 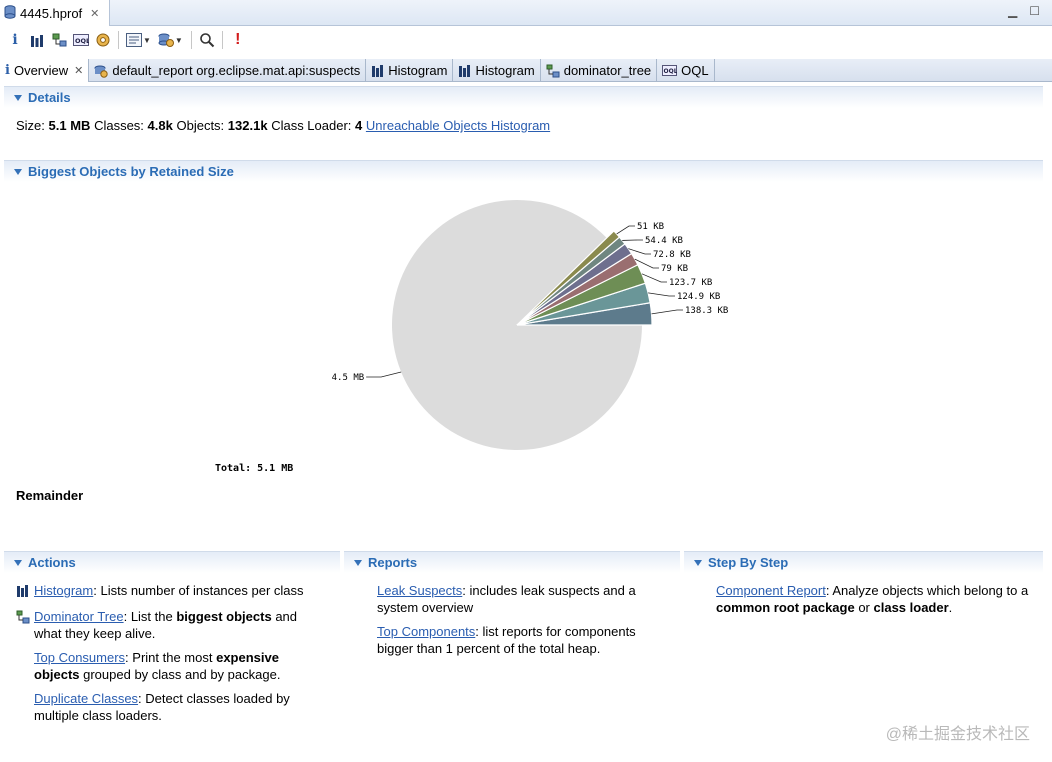 I want to click on tab-dominator-tree: dominator_tree, so click(x=599, y=70).